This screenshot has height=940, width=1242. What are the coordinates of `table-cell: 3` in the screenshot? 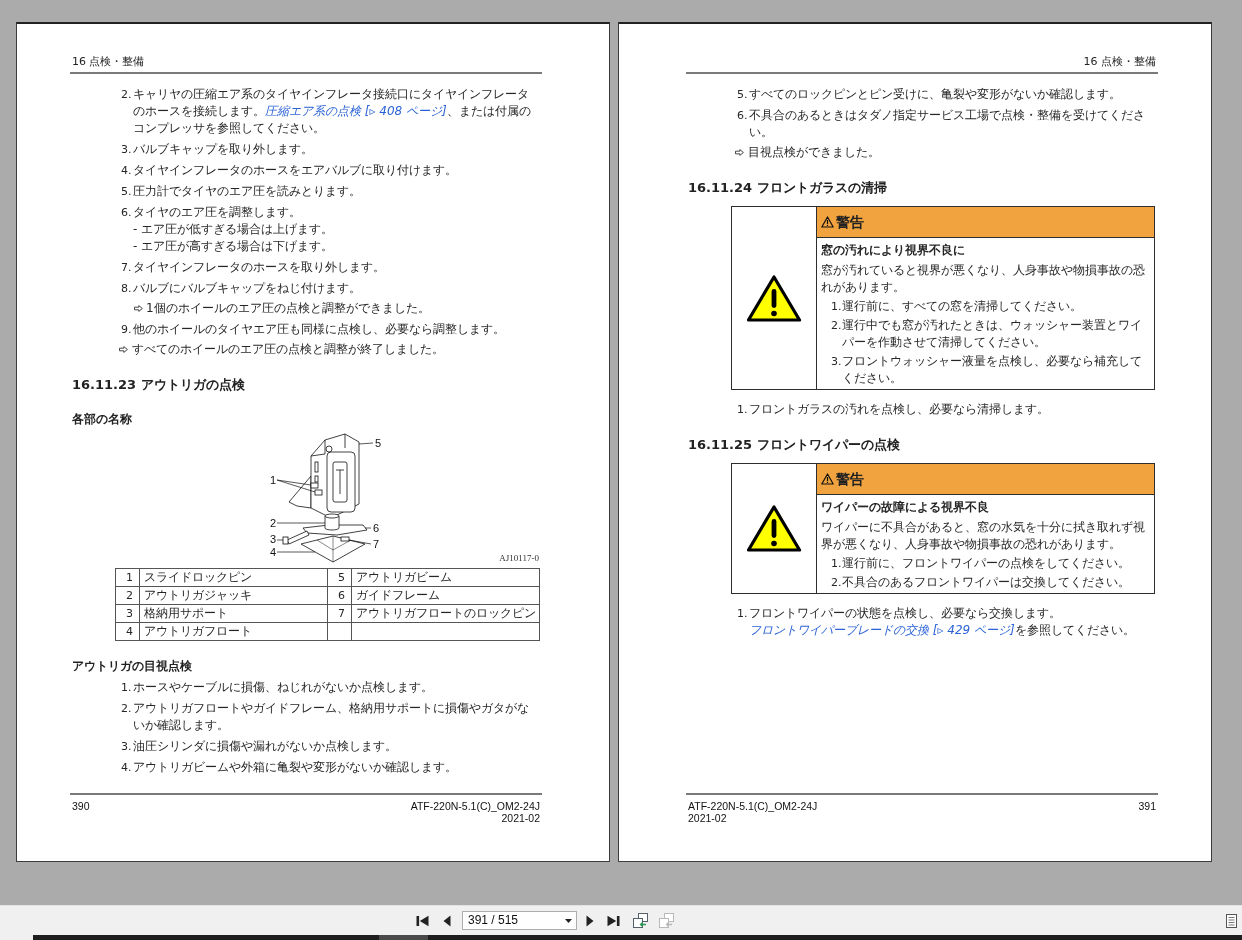 It's located at (127, 613).